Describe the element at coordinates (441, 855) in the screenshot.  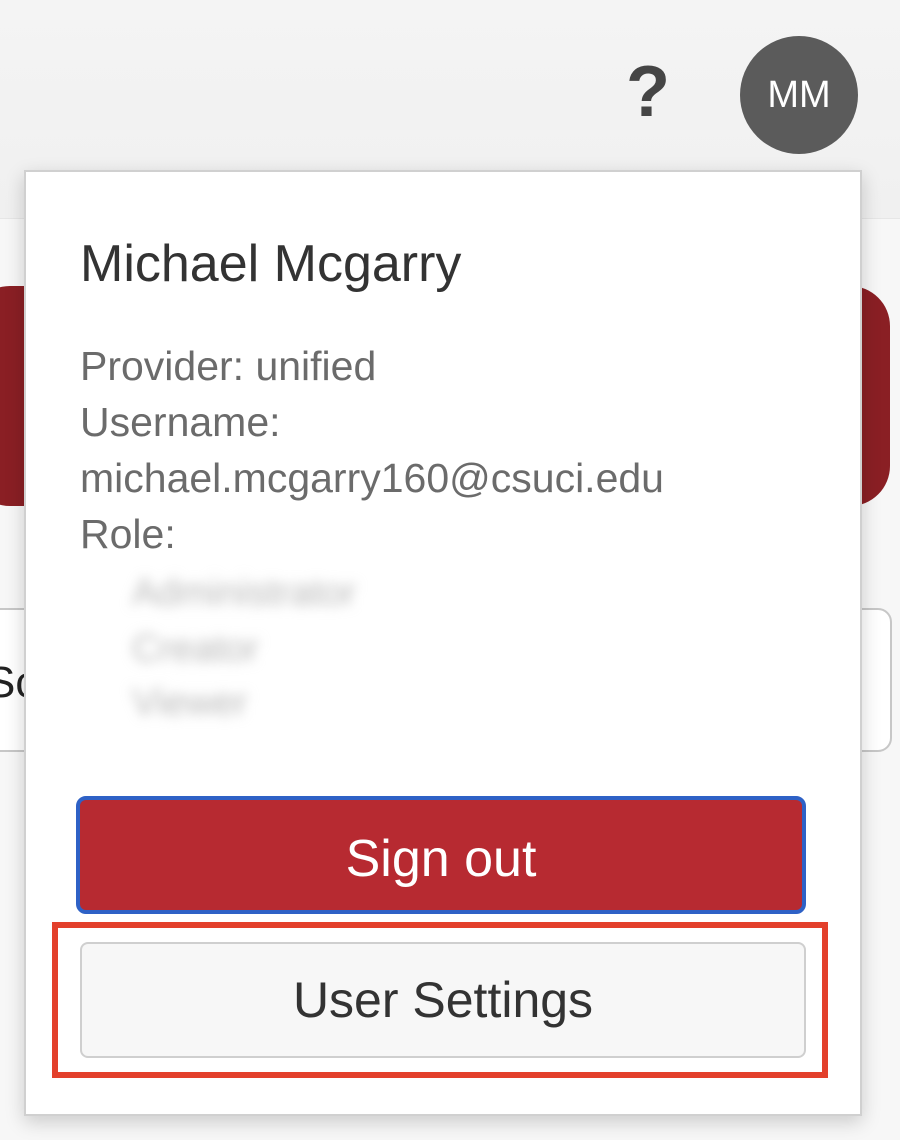
I see `sign-out-button: Sign out` at that location.